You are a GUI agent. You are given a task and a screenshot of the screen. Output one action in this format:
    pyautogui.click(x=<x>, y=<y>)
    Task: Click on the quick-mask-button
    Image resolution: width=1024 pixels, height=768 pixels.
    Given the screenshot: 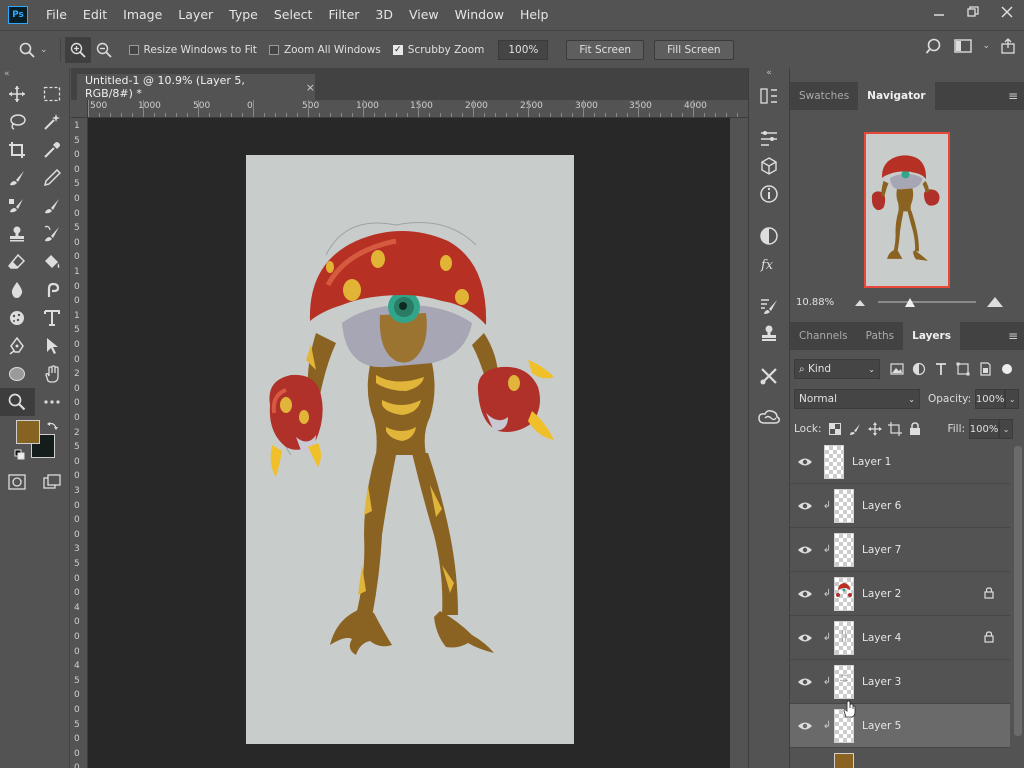 What is the action you would take?
    pyautogui.click(x=17, y=482)
    